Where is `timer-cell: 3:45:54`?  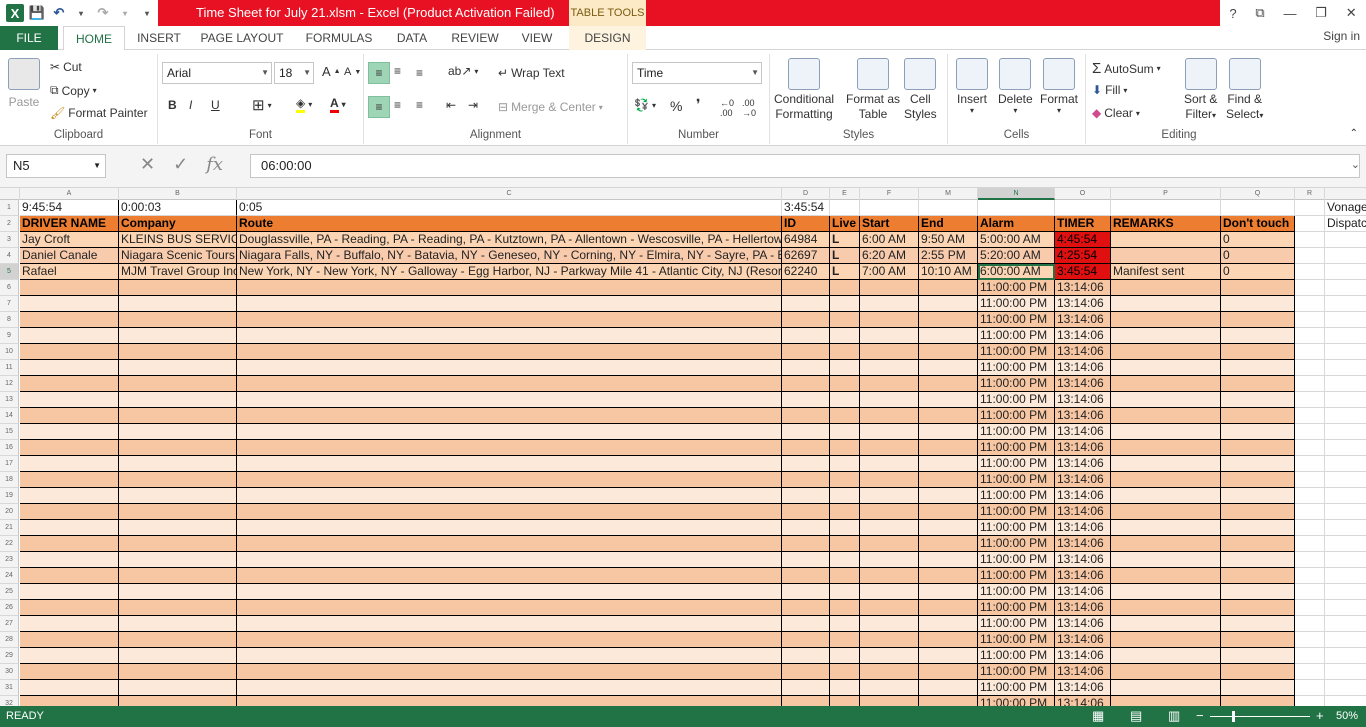
timer-cell: 3:45:54 is located at coordinates (1083, 272).